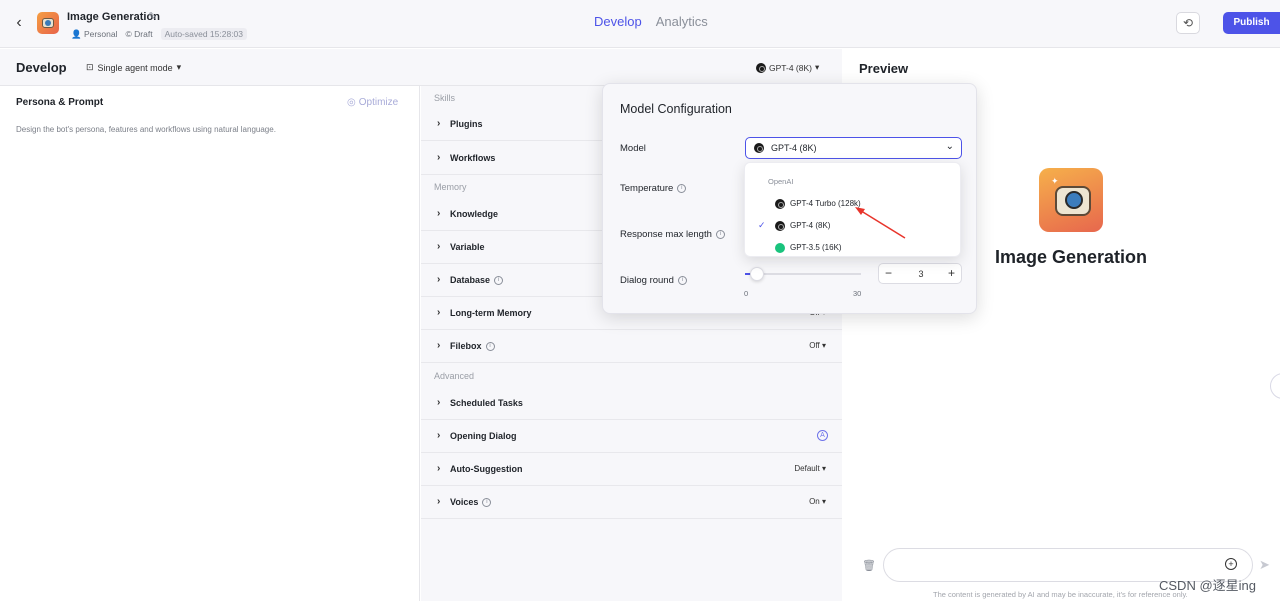 This screenshot has width=1280, height=601. What do you see at coordinates (450, 187) in the screenshot?
I see `section-memory: Memory` at bounding box center [450, 187].